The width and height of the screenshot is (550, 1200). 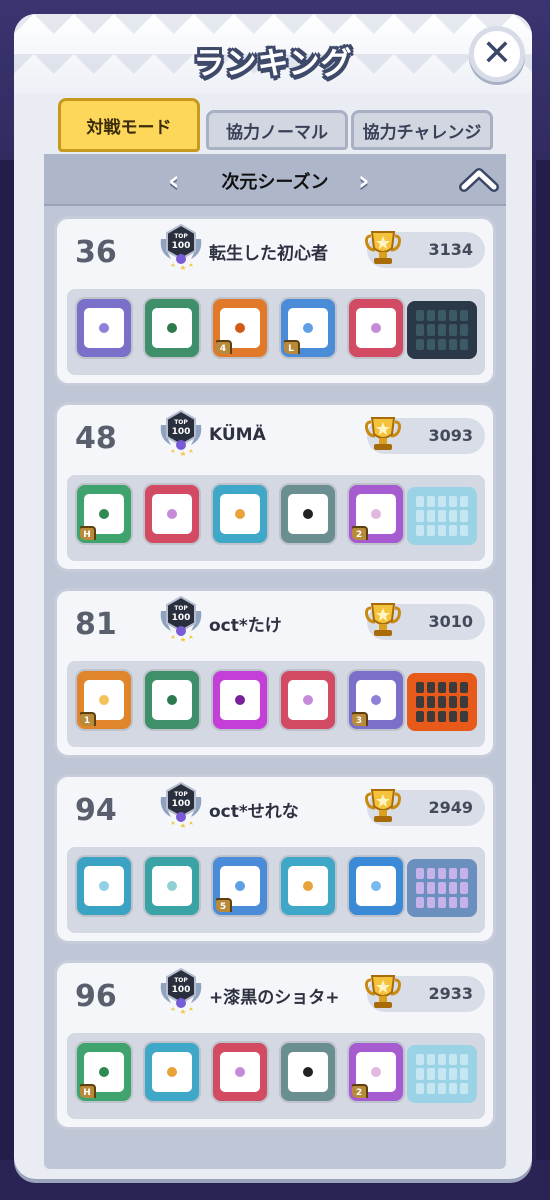 I want to click on rank-number: 94, so click(x=96, y=810).